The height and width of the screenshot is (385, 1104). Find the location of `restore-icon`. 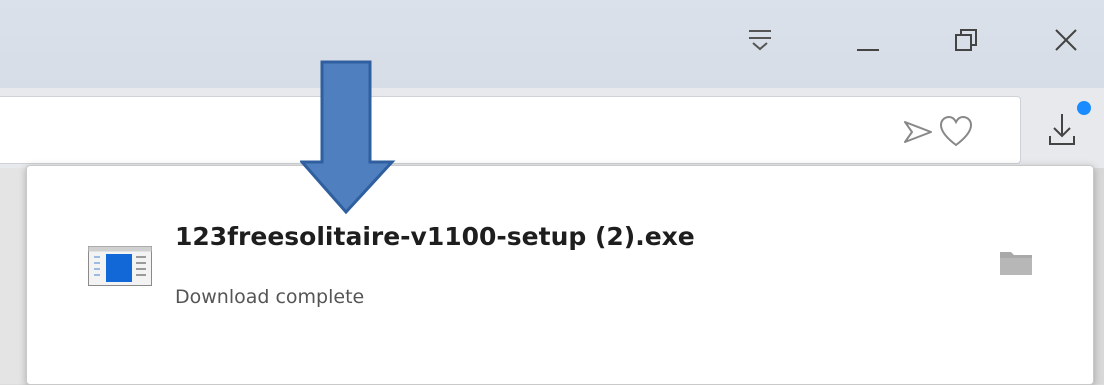

restore-icon is located at coordinates (966, 40).